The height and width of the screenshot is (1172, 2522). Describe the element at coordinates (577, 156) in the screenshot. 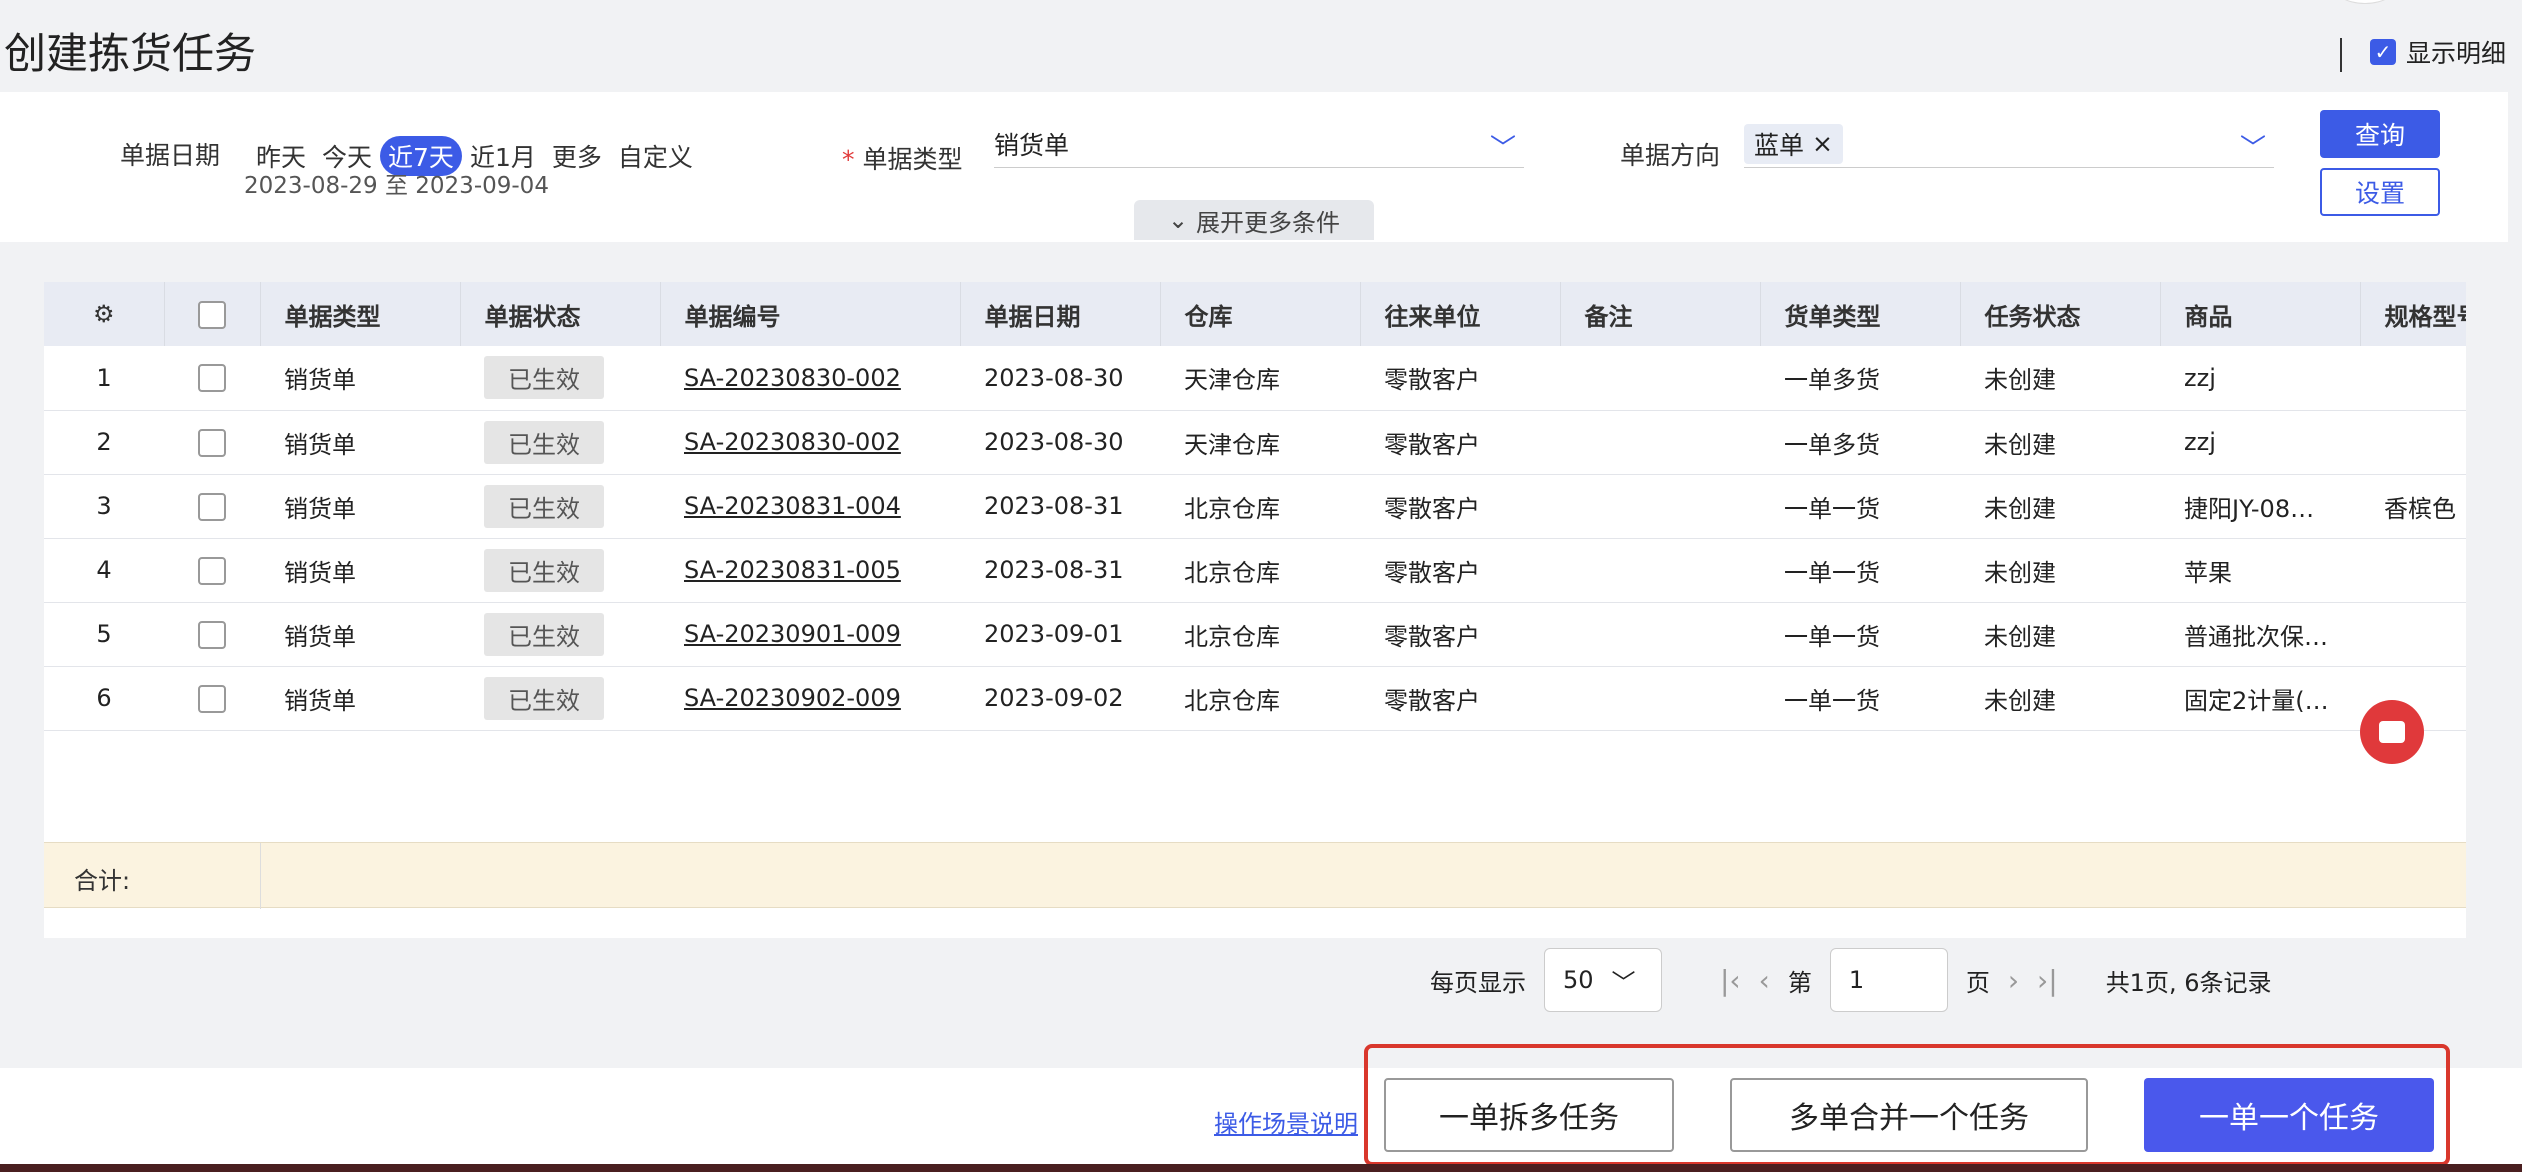

I see `date-option-more: 更多` at that location.